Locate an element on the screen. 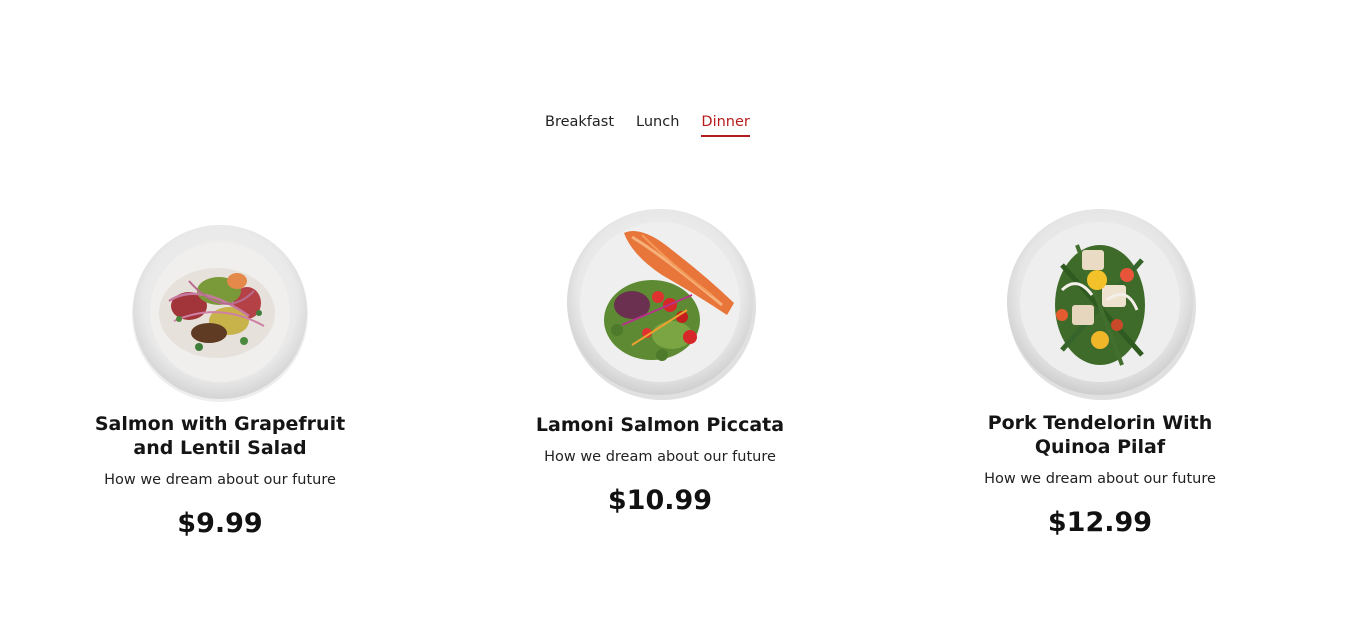 The image size is (1346, 625). item-title: Lamoni Salmon Piccata is located at coordinates (660, 425).